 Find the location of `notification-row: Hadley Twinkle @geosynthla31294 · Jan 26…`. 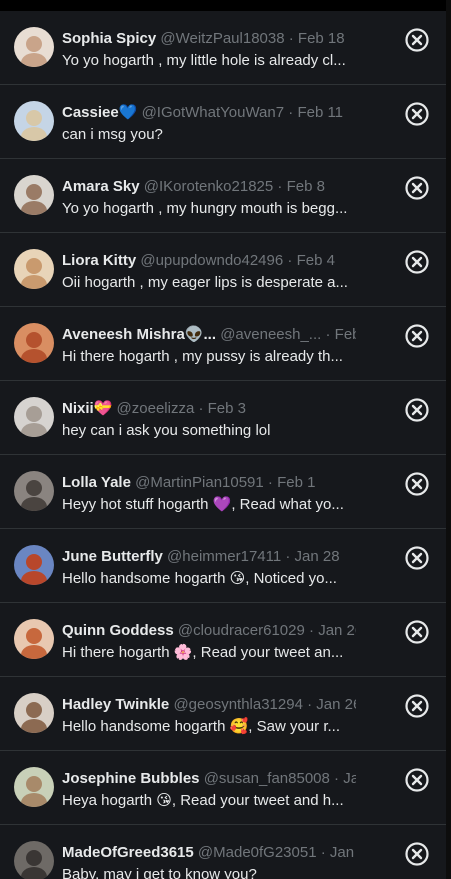

notification-row: Hadley Twinkle @geosynthla31294 · Jan 26… is located at coordinates (223, 714).